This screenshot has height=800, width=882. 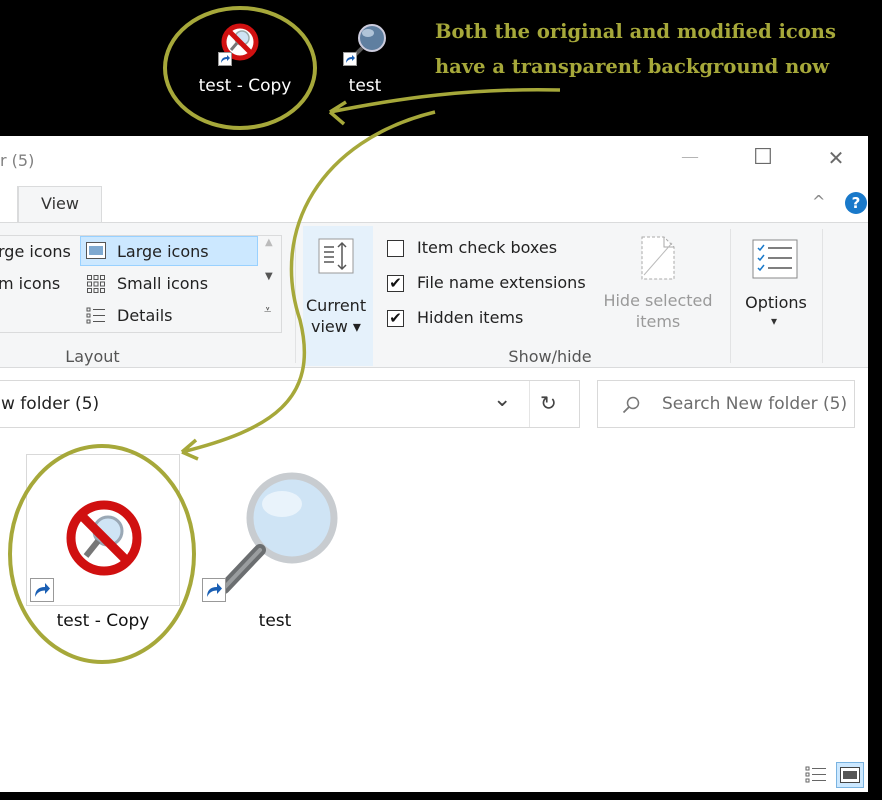 What do you see at coordinates (501, 282) in the screenshot?
I see `file-name-extensions-label: File name extensions` at bounding box center [501, 282].